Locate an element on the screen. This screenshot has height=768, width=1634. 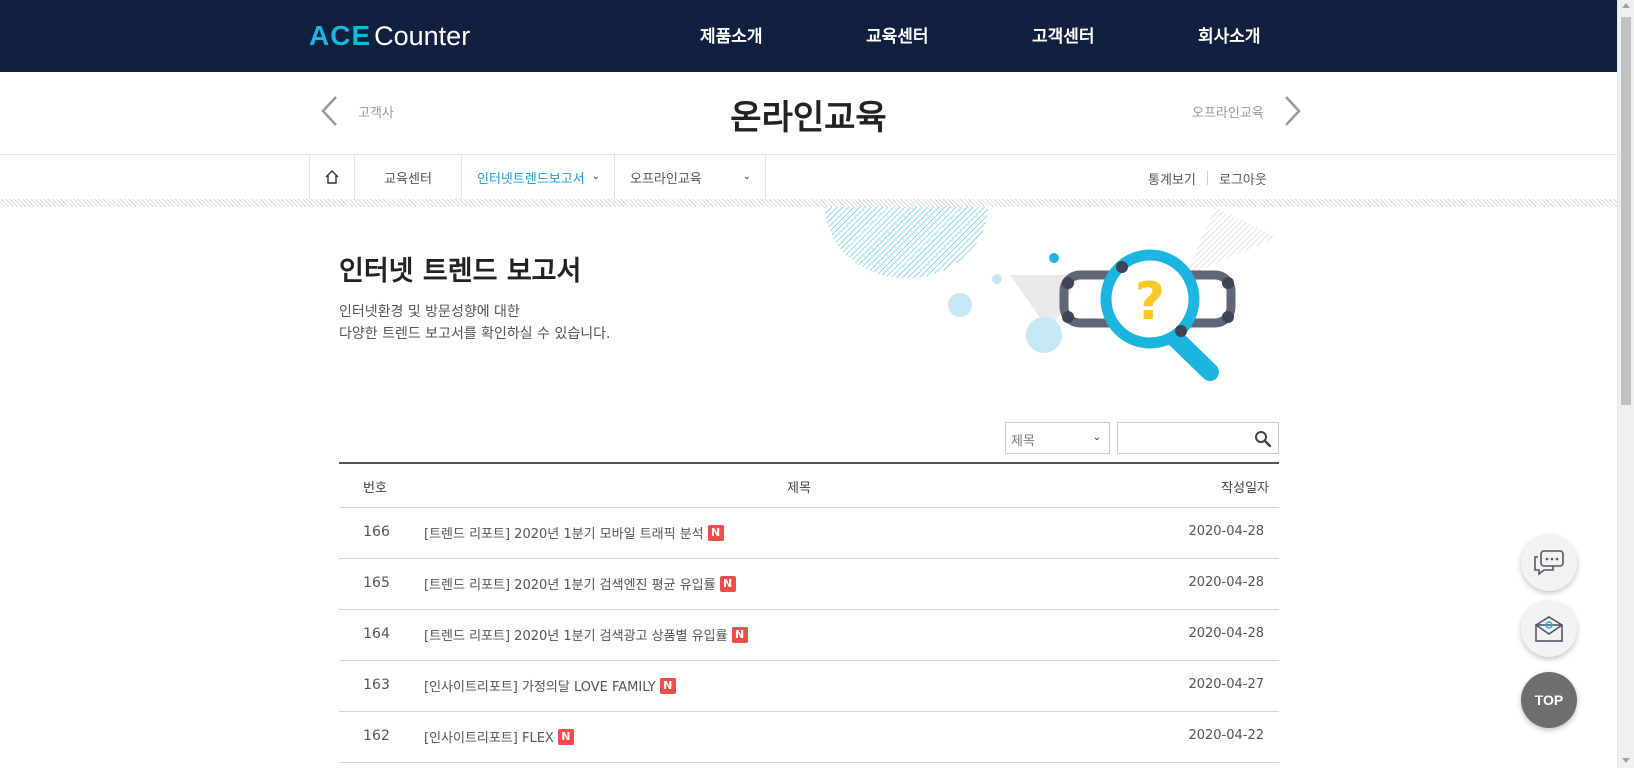
search-field-value: 제목 is located at coordinates (1023, 441).